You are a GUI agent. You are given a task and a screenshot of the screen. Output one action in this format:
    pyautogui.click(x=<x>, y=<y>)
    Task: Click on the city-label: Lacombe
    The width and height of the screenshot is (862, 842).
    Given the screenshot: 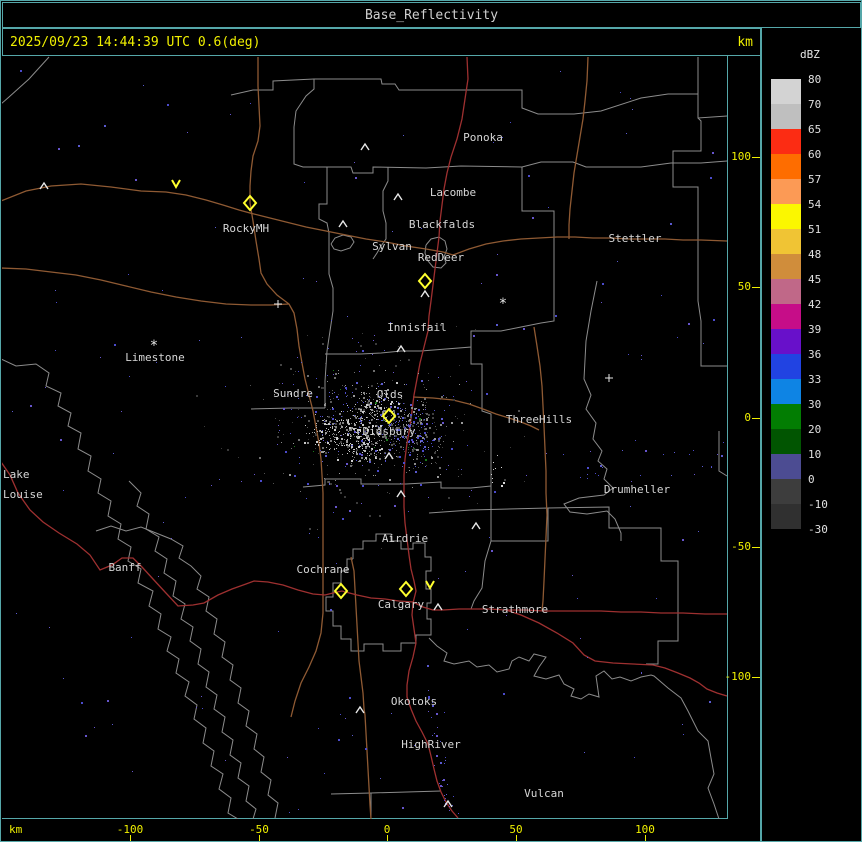 What is the action you would take?
    pyautogui.click(x=453, y=192)
    